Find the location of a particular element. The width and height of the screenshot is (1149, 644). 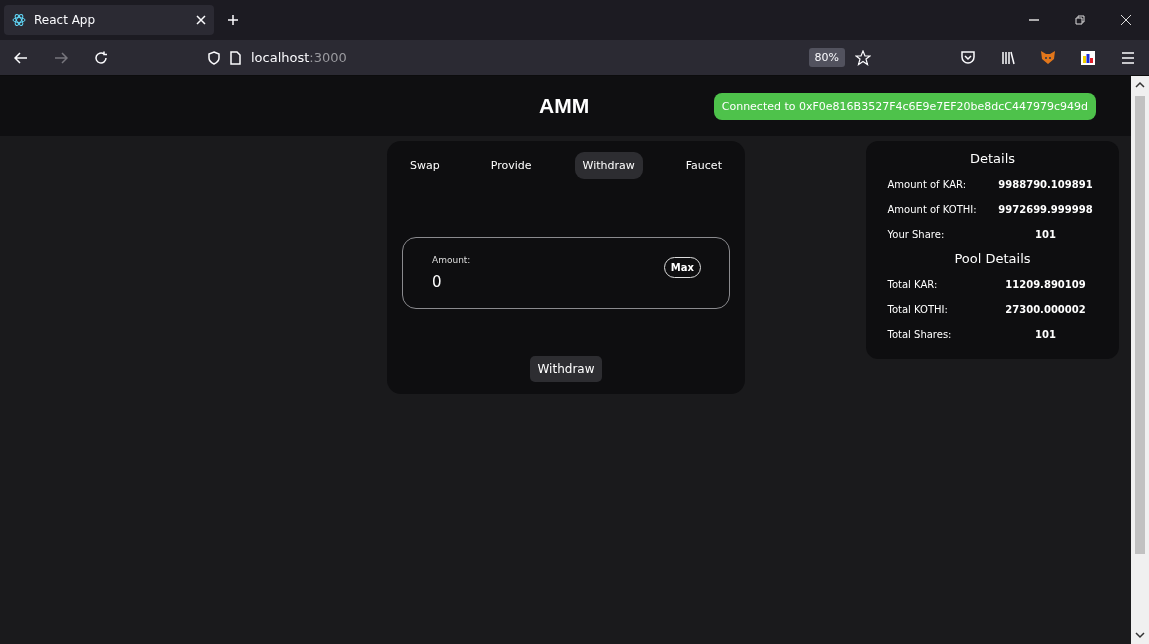

react-logo-icon is located at coordinates (19, 20).